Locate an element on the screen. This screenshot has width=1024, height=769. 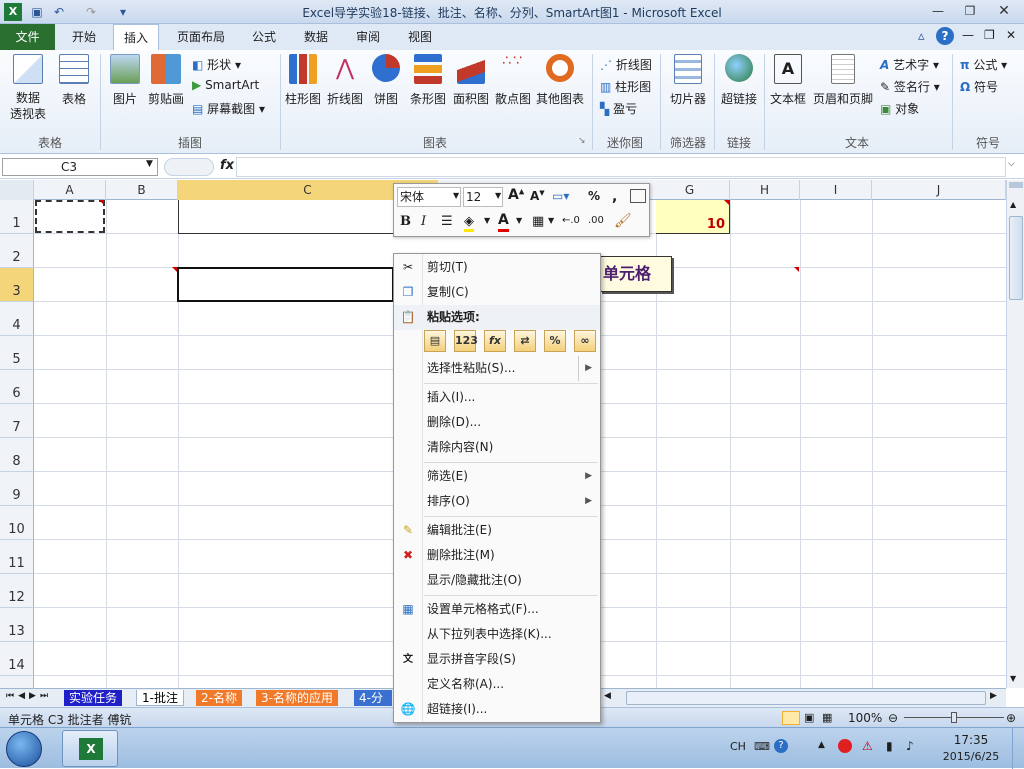
sheet-tab-names: 2-名称 is located at coordinates (219, 698).